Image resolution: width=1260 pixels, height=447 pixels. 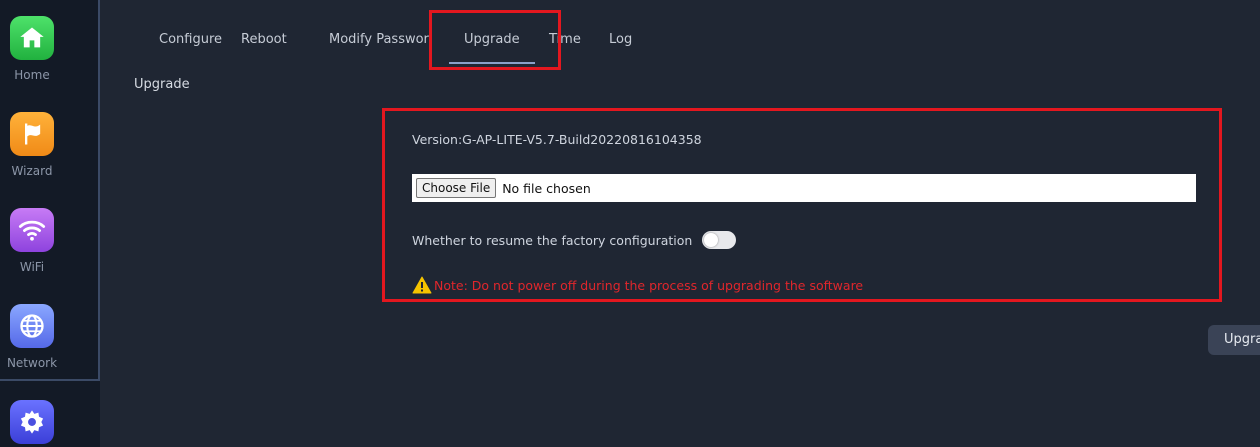 I want to click on sidebar: Home Wizard WiFi Network, so click(x=50, y=223).